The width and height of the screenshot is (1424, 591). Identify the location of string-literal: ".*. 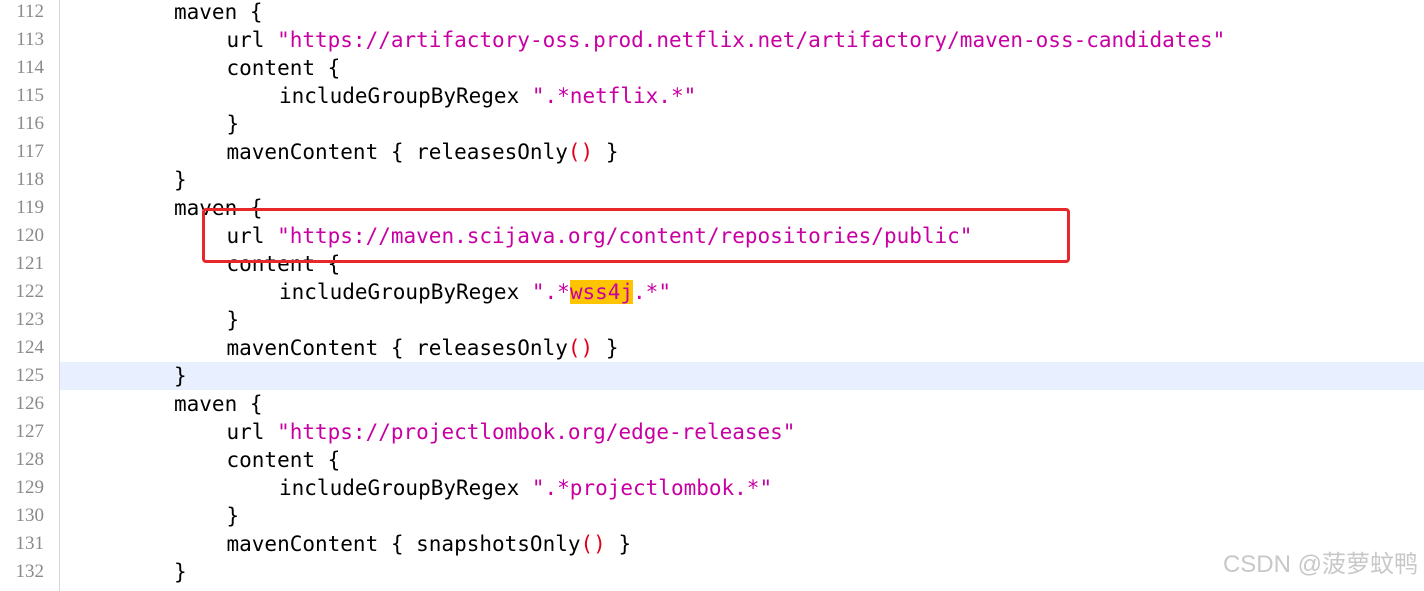
(550, 292).